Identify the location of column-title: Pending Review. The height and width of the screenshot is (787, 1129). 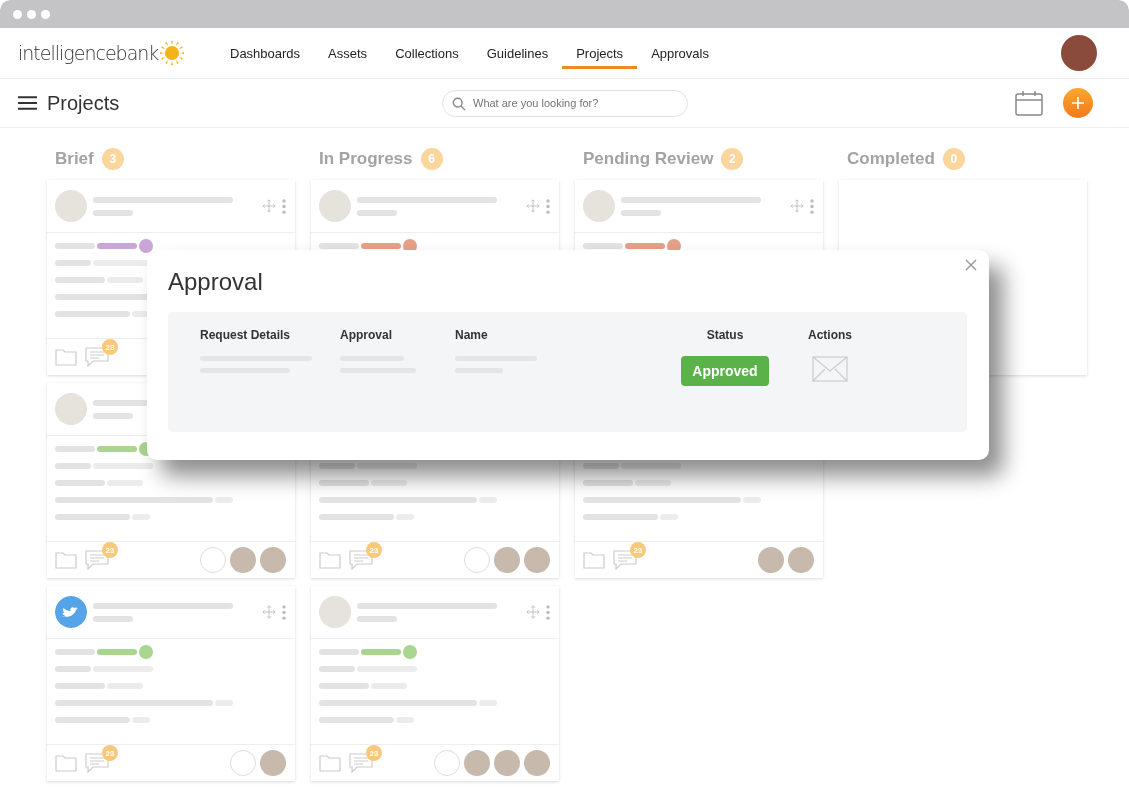
(648, 159).